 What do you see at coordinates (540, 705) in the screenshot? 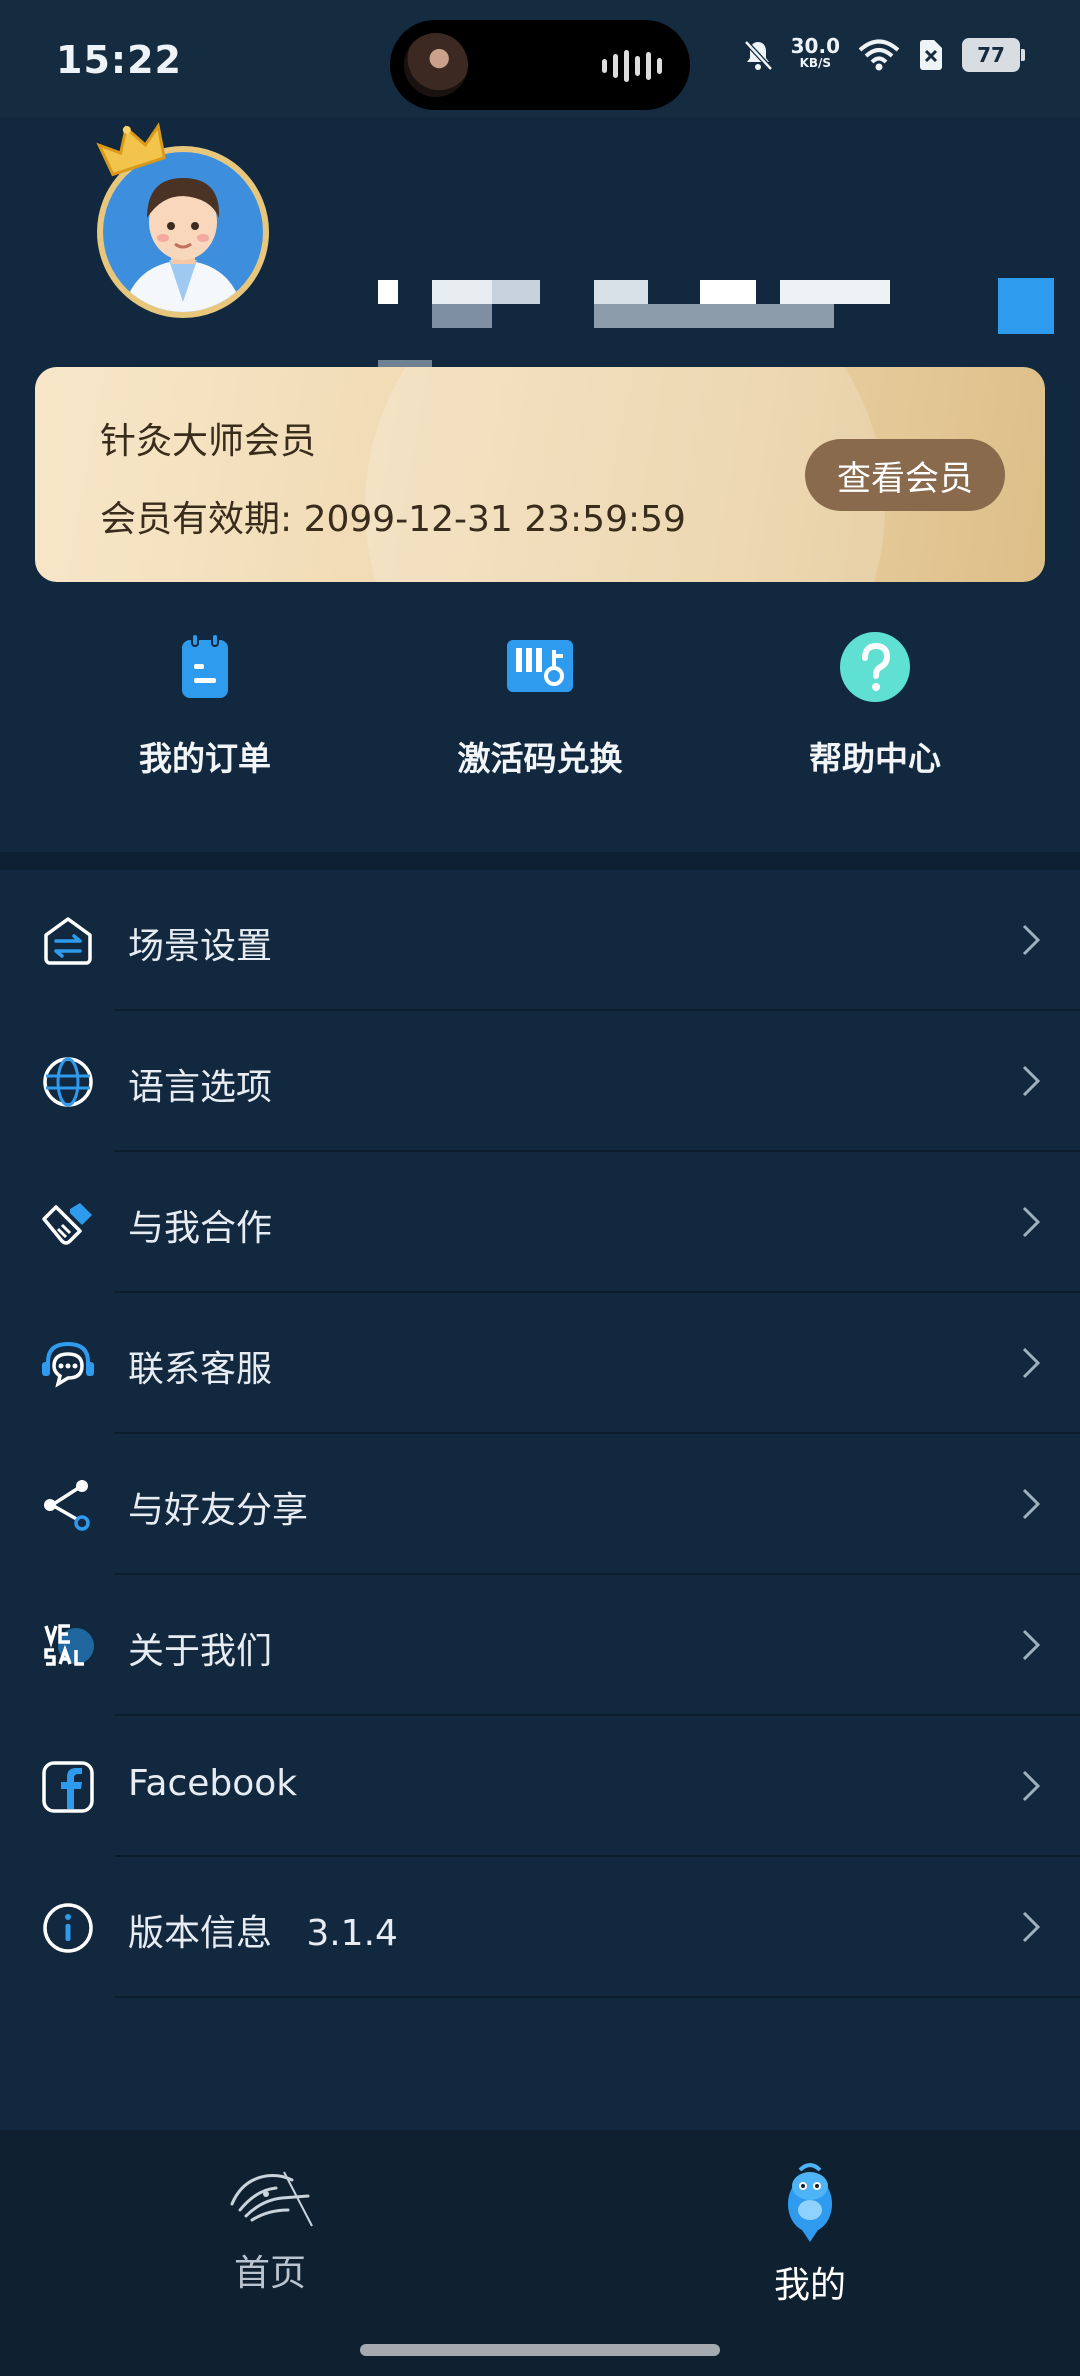
I see `quick-action-activation: 激活码兑换` at bounding box center [540, 705].